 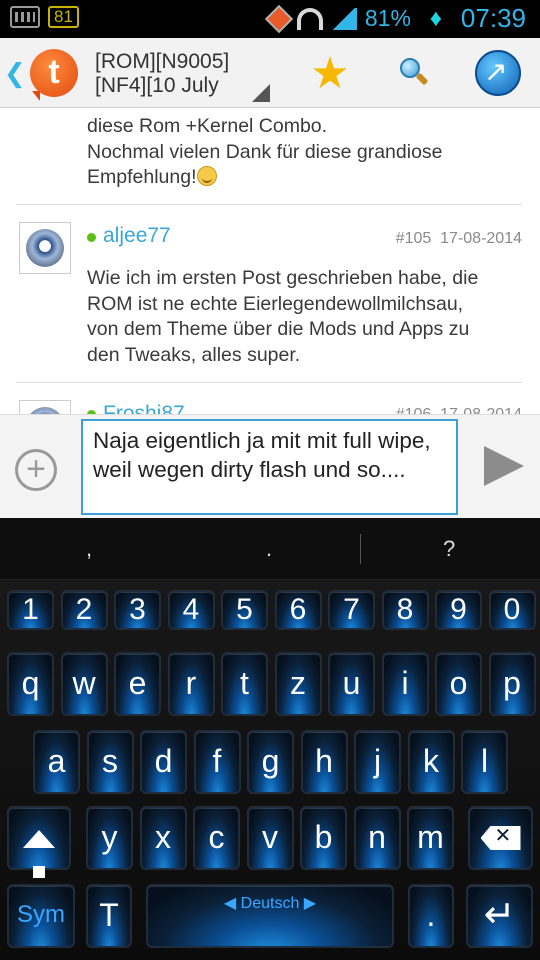 I want to click on suggestion-divider, so click(x=360, y=549).